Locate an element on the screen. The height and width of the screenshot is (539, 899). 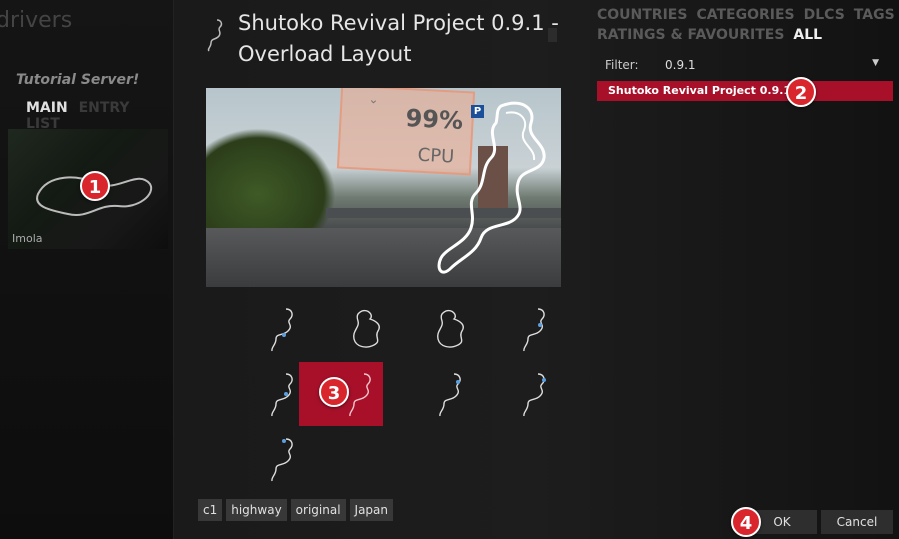
bookmark-icon is located at coordinates (552, 35).